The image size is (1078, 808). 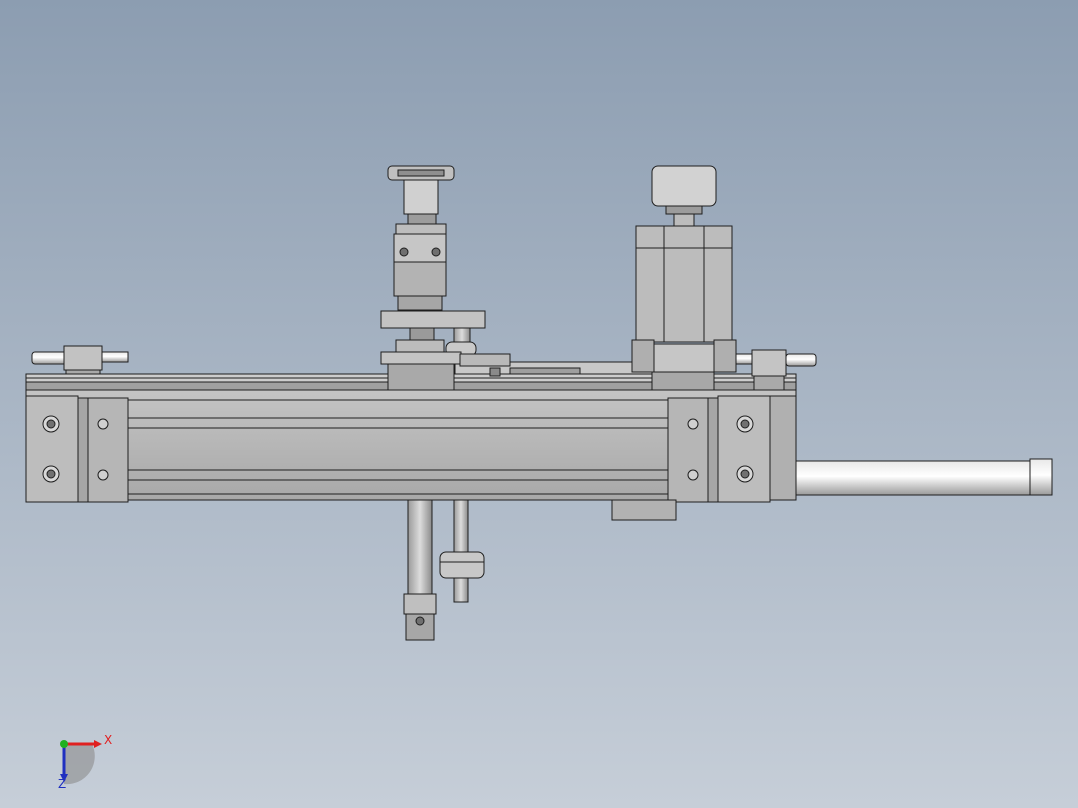 I want to click on actuator-body, so click(x=411, y=446).